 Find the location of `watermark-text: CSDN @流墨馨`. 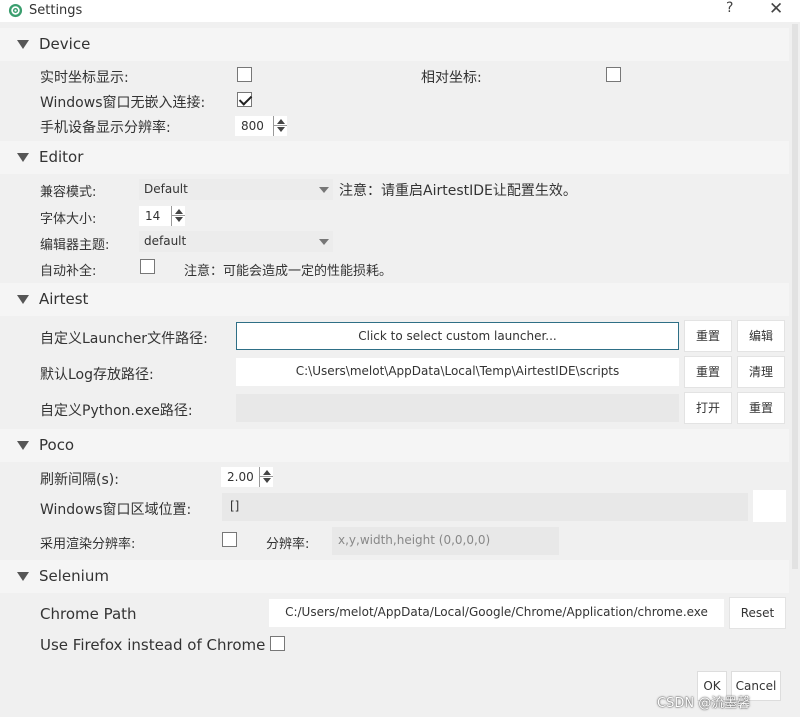

watermark-text: CSDN @流墨馨 is located at coordinates (704, 703).